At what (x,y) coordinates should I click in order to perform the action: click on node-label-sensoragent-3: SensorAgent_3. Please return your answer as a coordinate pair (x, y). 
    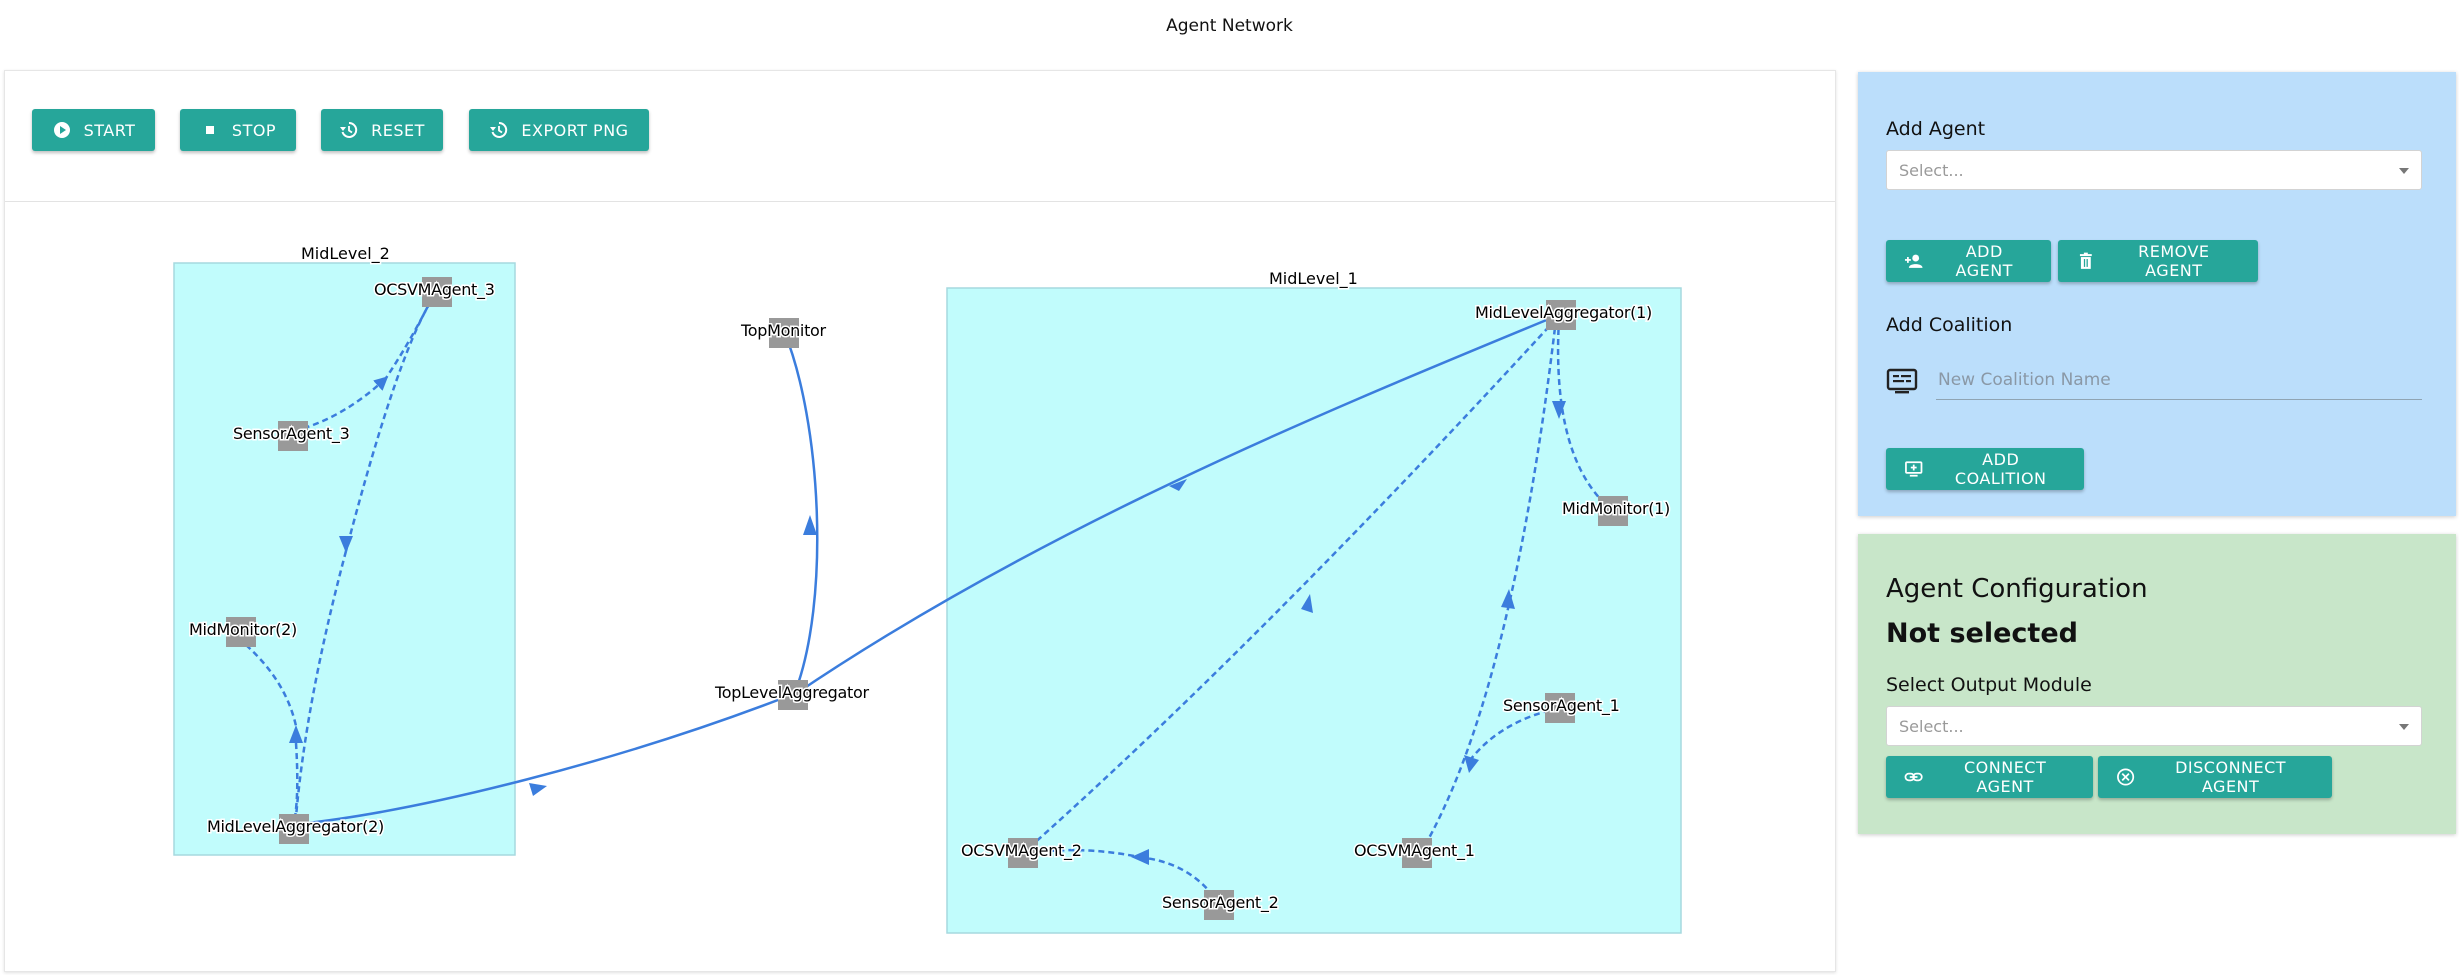
    Looking at the image, I should click on (291, 434).